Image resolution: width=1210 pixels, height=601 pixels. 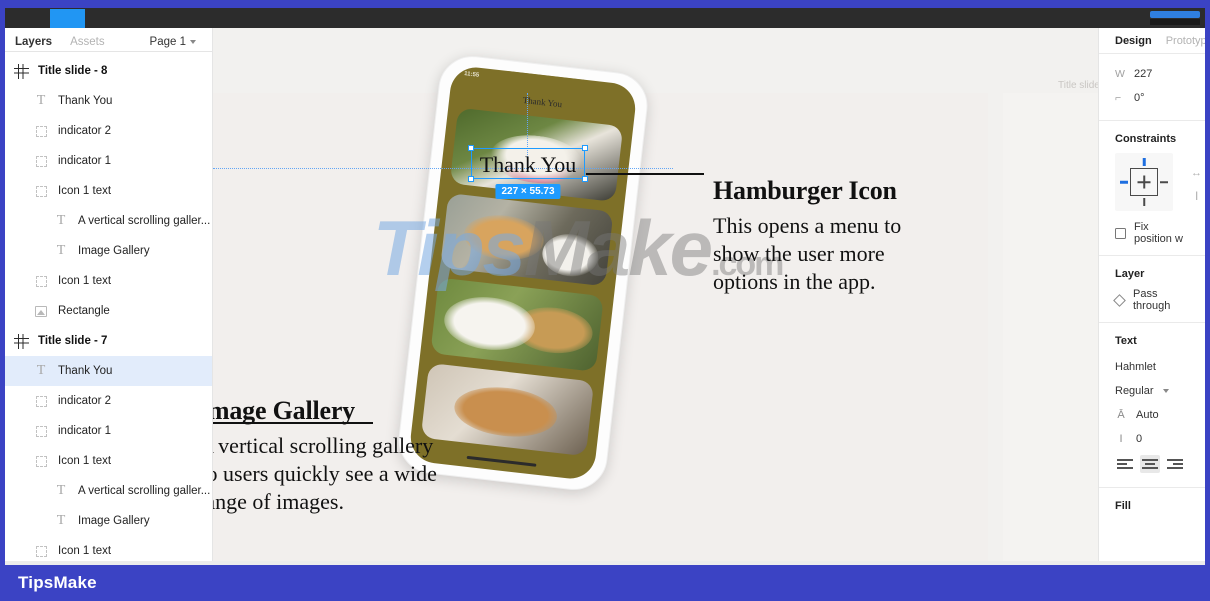 What do you see at coordinates (27, 18) in the screenshot?
I see `figma-menu-icon` at bounding box center [27, 18].